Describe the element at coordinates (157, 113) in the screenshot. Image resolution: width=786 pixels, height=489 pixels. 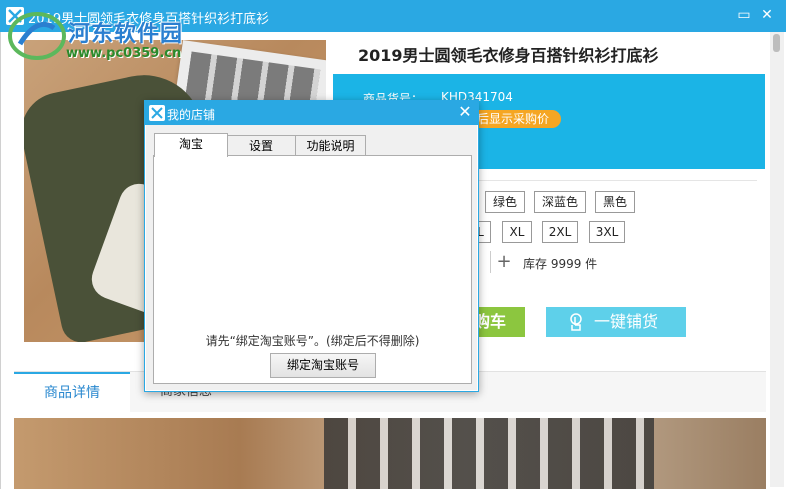
I see `dialog-logo-icon` at that location.